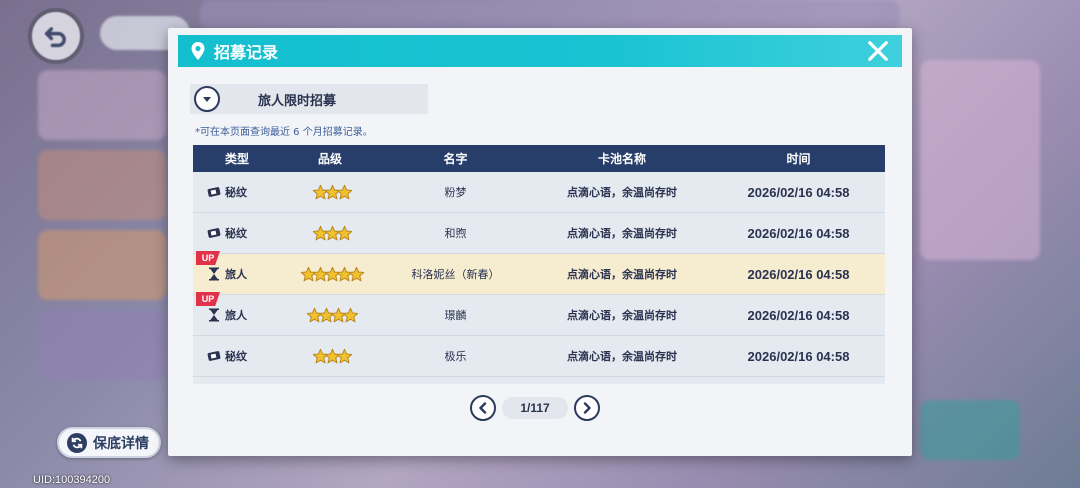 The height and width of the screenshot is (488, 1080). I want to click on header-time: 时间, so click(798, 159).